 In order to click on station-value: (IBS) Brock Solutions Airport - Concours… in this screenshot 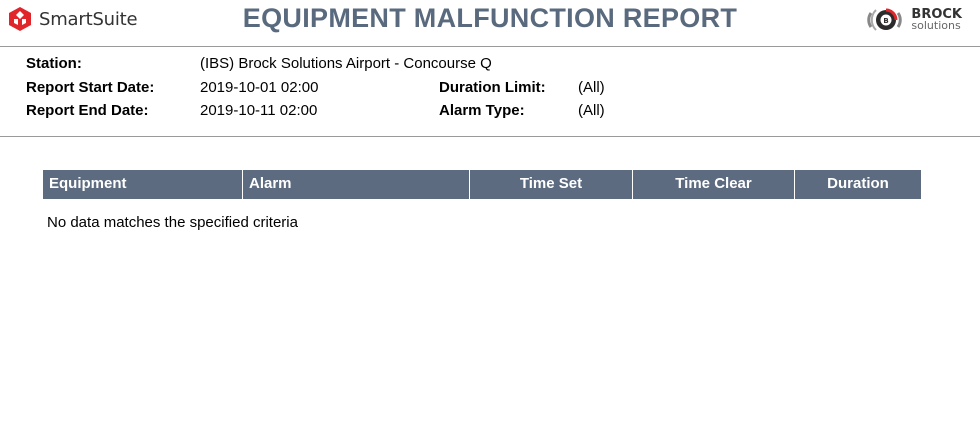, I will do `click(346, 63)`.